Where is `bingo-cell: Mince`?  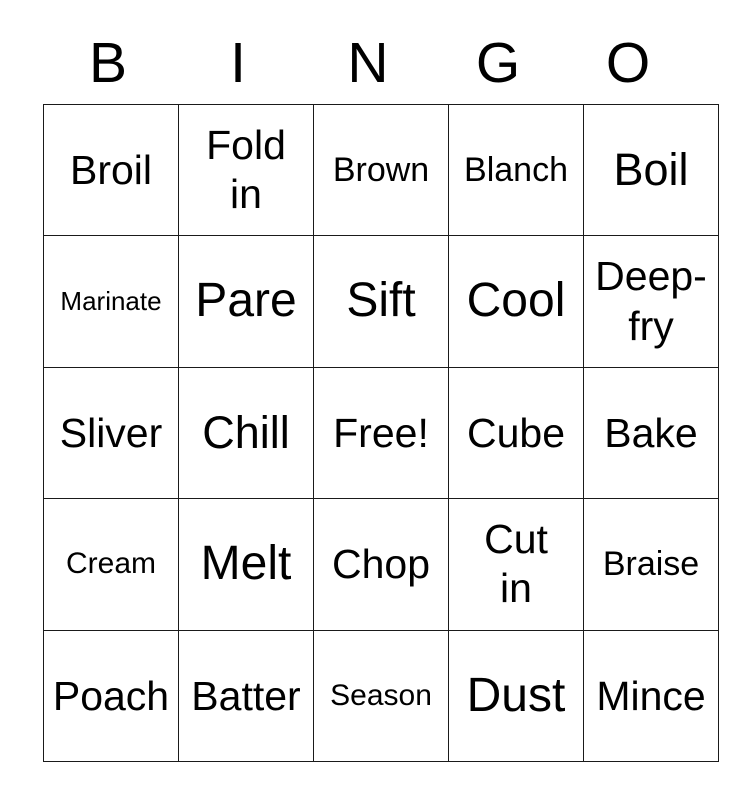
bingo-cell: Mince is located at coordinates (651, 695).